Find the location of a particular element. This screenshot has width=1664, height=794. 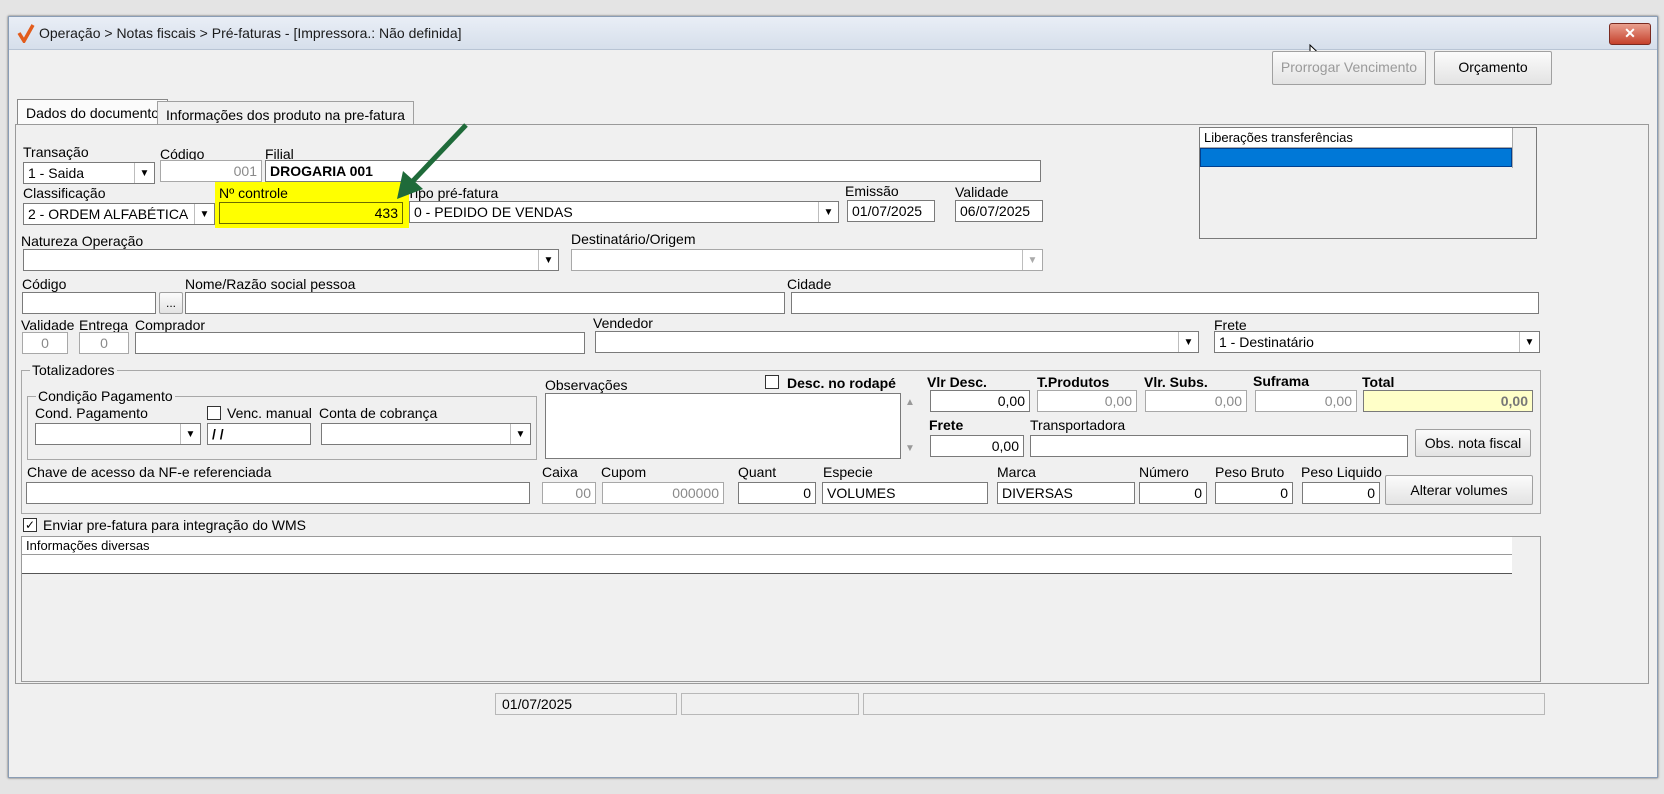

status-bar: 01/07/2025 is located at coordinates (832, 704).